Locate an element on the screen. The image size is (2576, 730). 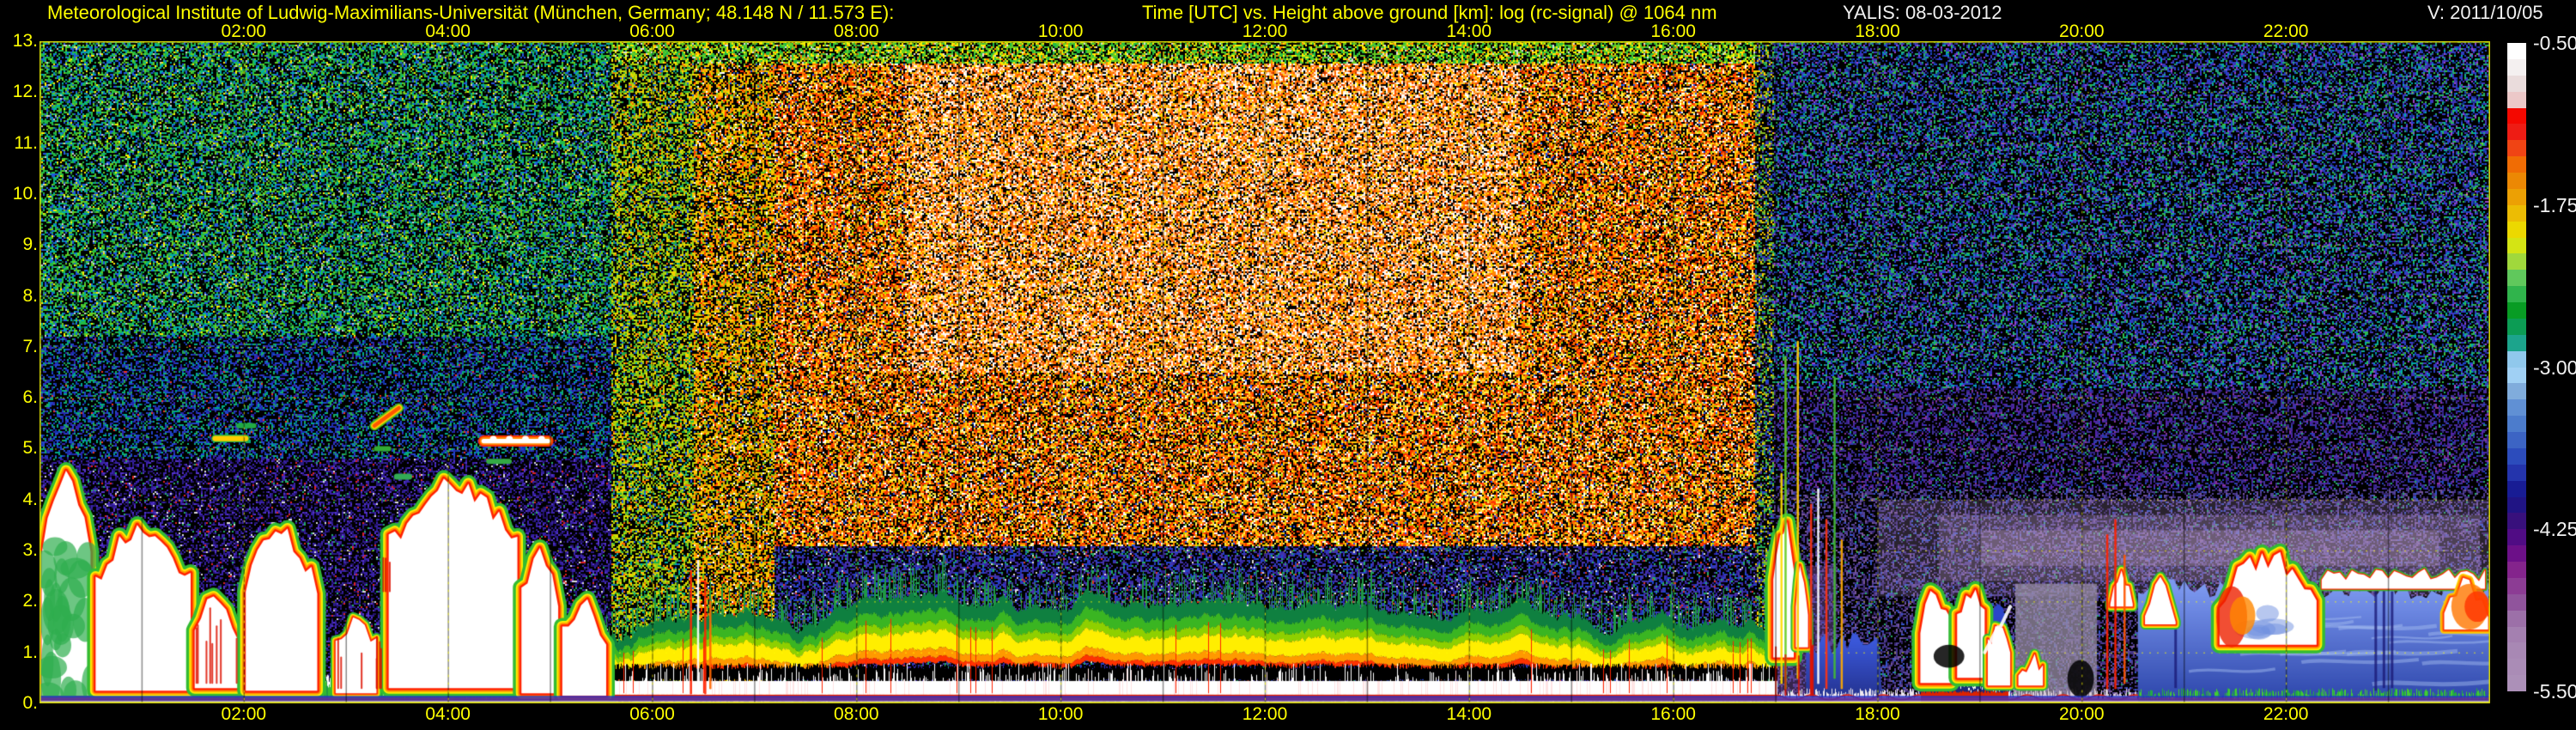
y-tick-label: 13. is located at coordinates (25, 41).